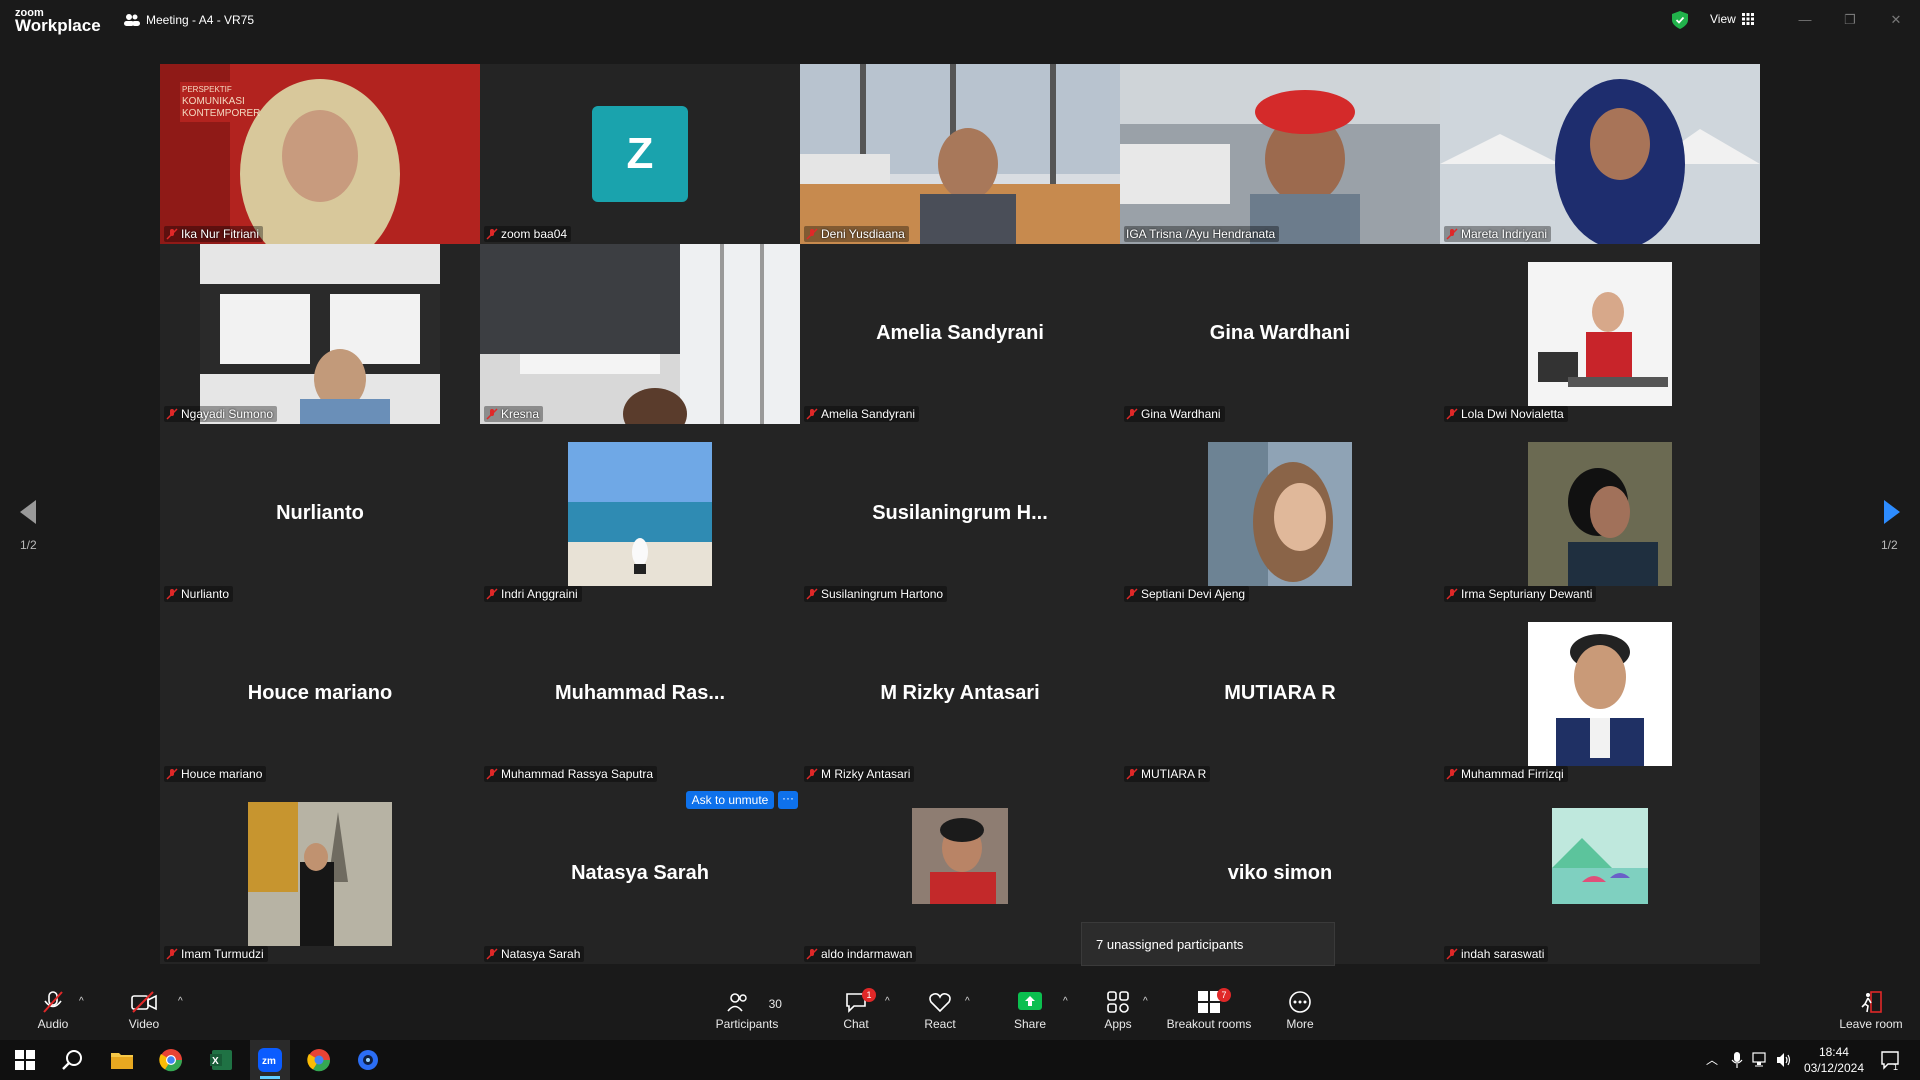  I want to click on svg-text: zm, so click(269, 1061).